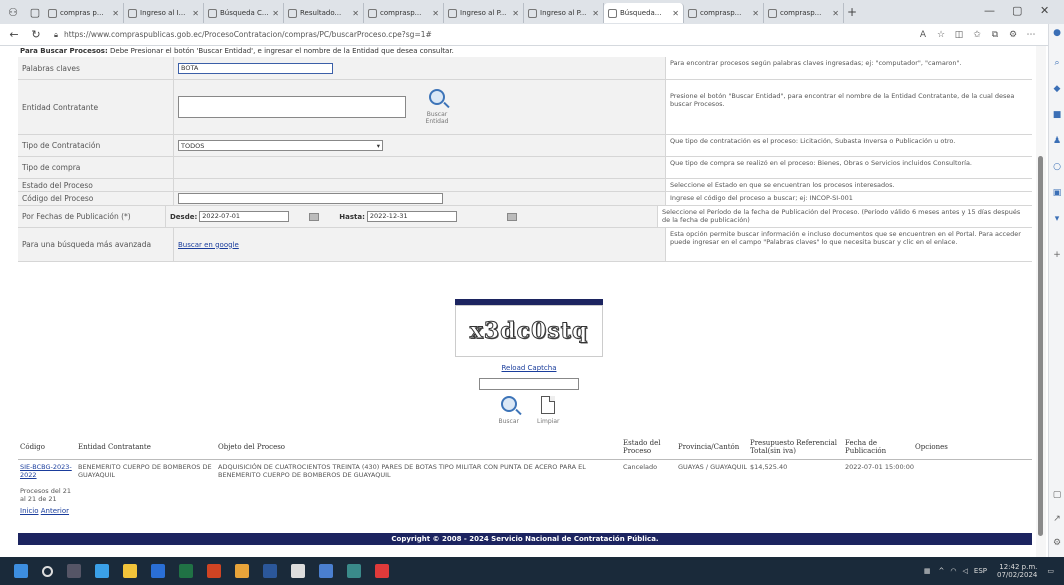 Image resolution: width=1064 pixels, height=585 pixels. What do you see at coordinates (29, 511) in the screenshot?
I see `first-page-link: Inicio` at bounding box center [29, 511].